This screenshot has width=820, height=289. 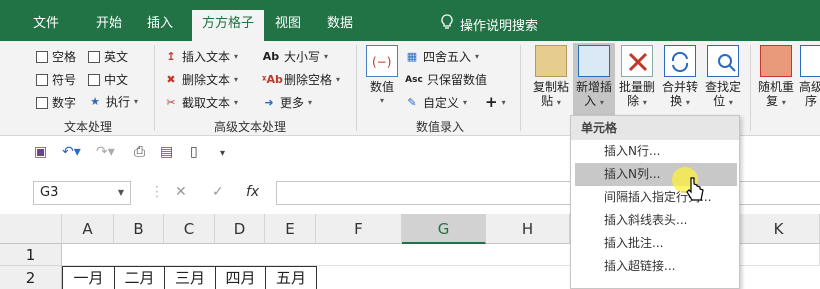 What do you see at coordinates (439, 127) in the screenshot?
I see `group-label-numeric: 数值录入` at bounding box center [439, 127].